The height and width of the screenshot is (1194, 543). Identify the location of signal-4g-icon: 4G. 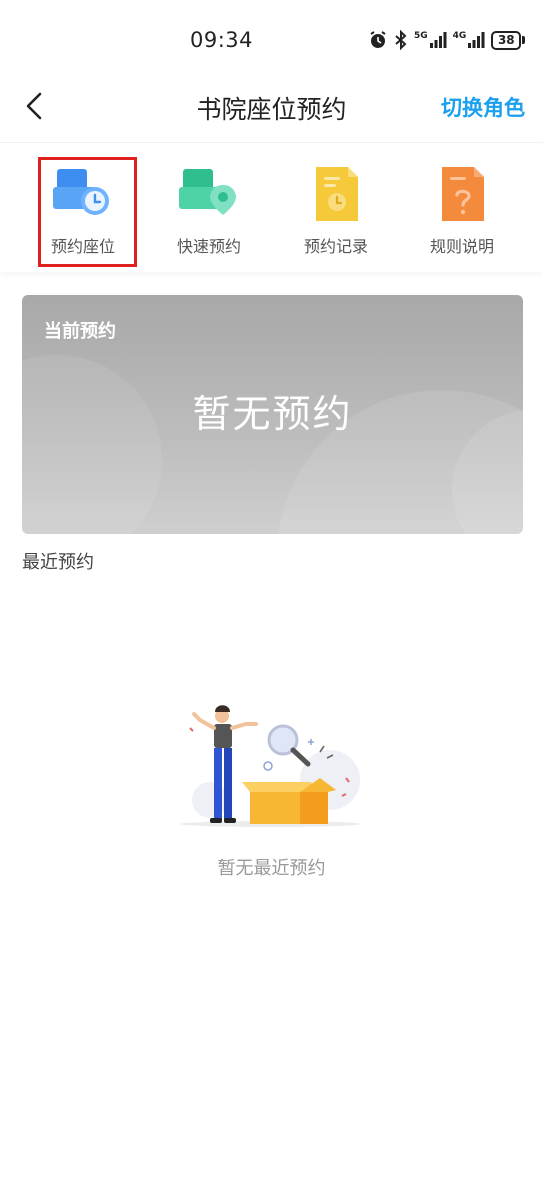
(469, 40).